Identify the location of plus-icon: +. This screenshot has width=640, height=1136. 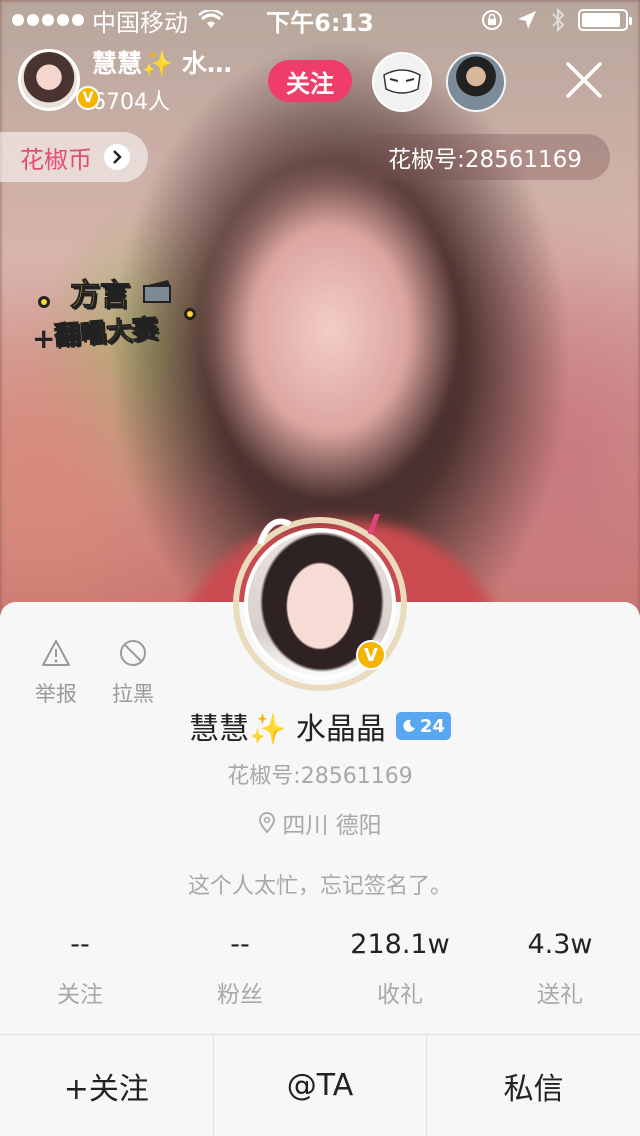
(44, 338).